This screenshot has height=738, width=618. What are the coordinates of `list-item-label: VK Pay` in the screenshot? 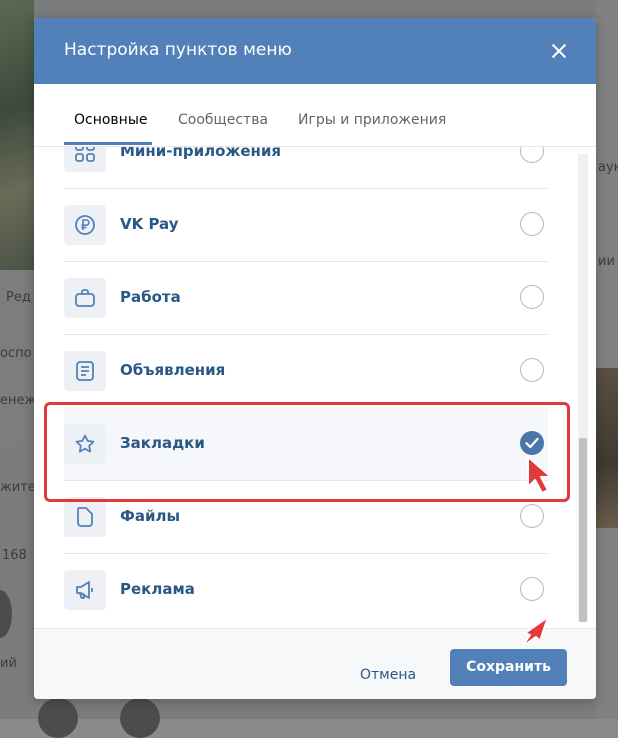 It's located at (149, 224).